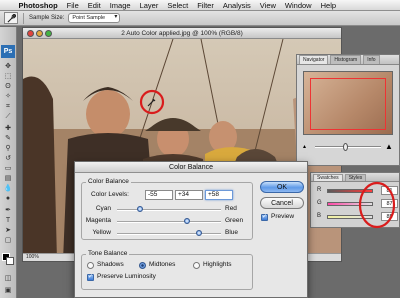 The width and height of the screenshot is (400, 298). I want to click on brush-tool-icon: ✎, so click(8, 139).